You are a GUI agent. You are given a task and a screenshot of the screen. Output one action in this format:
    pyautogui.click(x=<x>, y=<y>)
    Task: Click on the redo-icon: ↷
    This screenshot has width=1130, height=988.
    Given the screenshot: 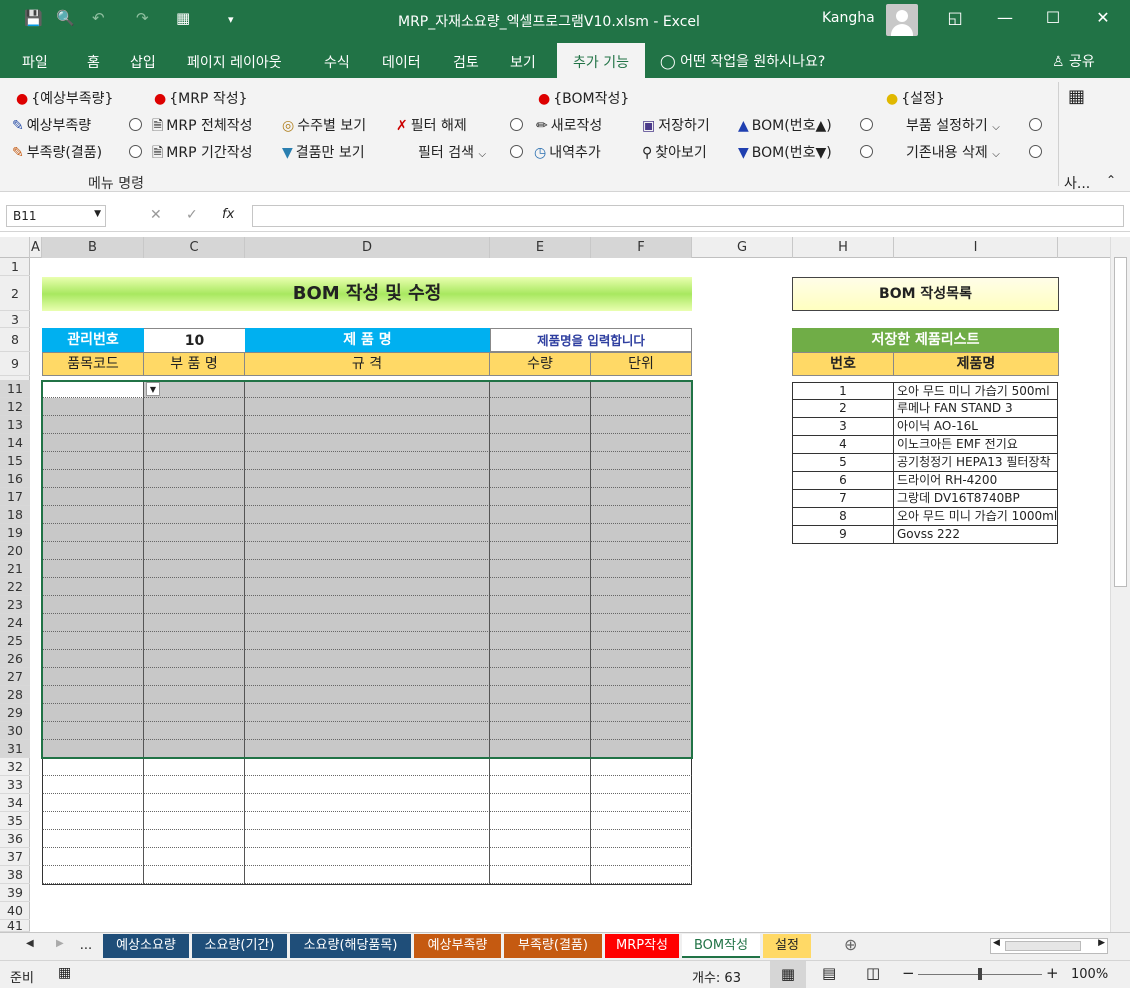 What is the action you would take?
    pyautogui.click(x=142, y=18)
    